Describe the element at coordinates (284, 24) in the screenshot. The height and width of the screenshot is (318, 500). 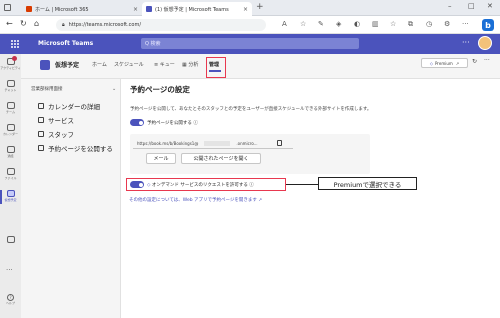
I see `read-aloud-icon: A` at that location.